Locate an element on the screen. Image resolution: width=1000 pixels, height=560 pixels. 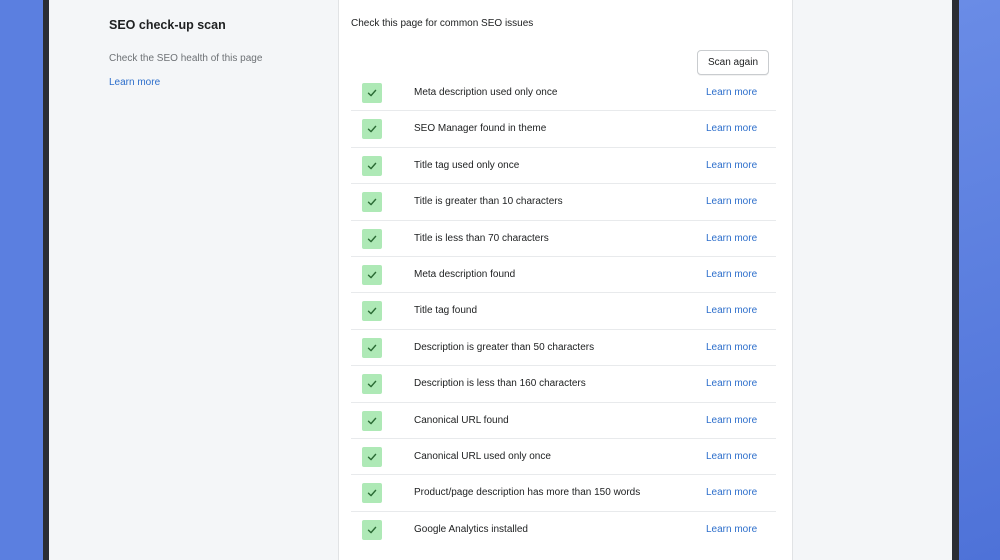
sidebar-learn-more-link: Learn more is located at coordinates (134, 82).